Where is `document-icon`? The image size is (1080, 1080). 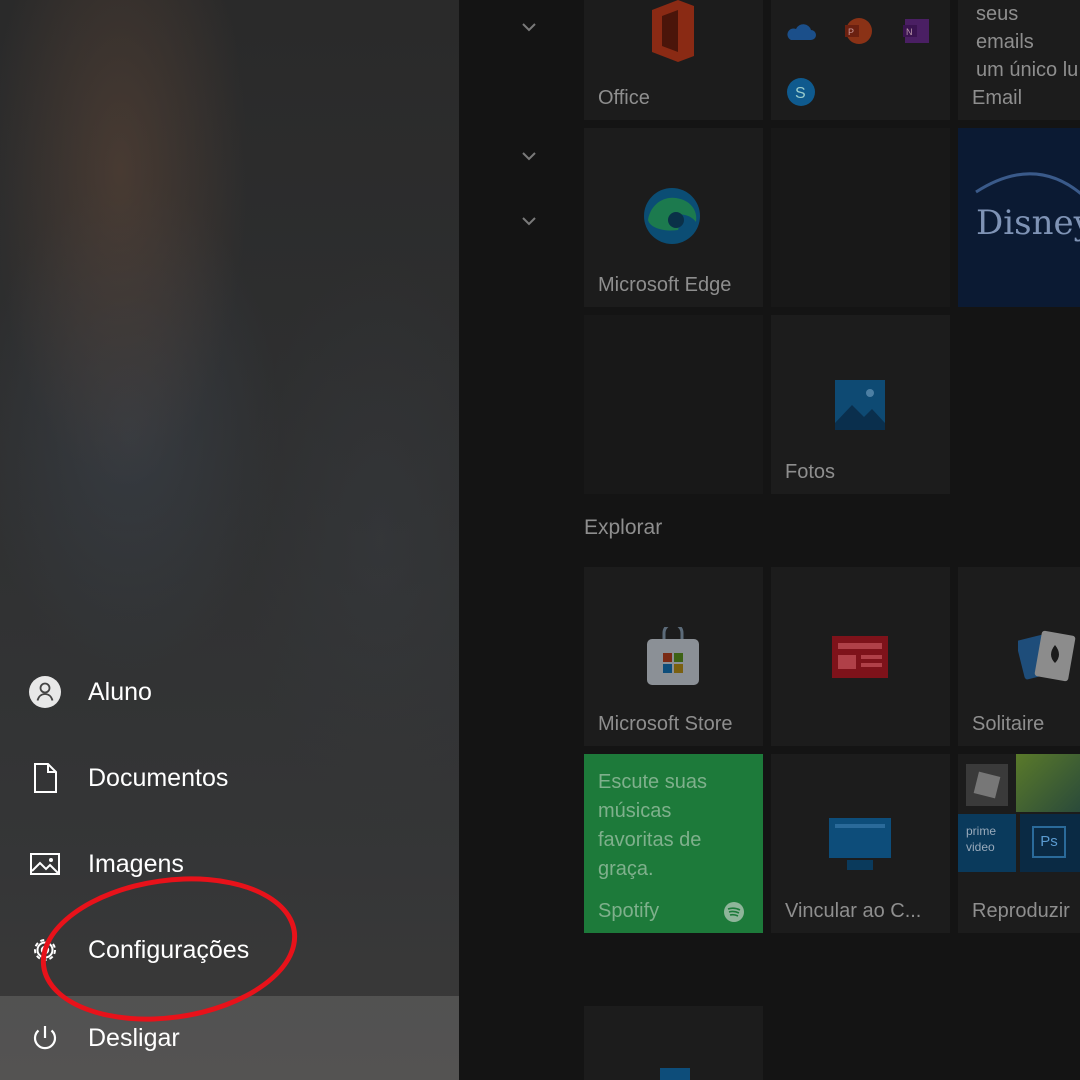
document-icon is located at coordinates (45, 778).